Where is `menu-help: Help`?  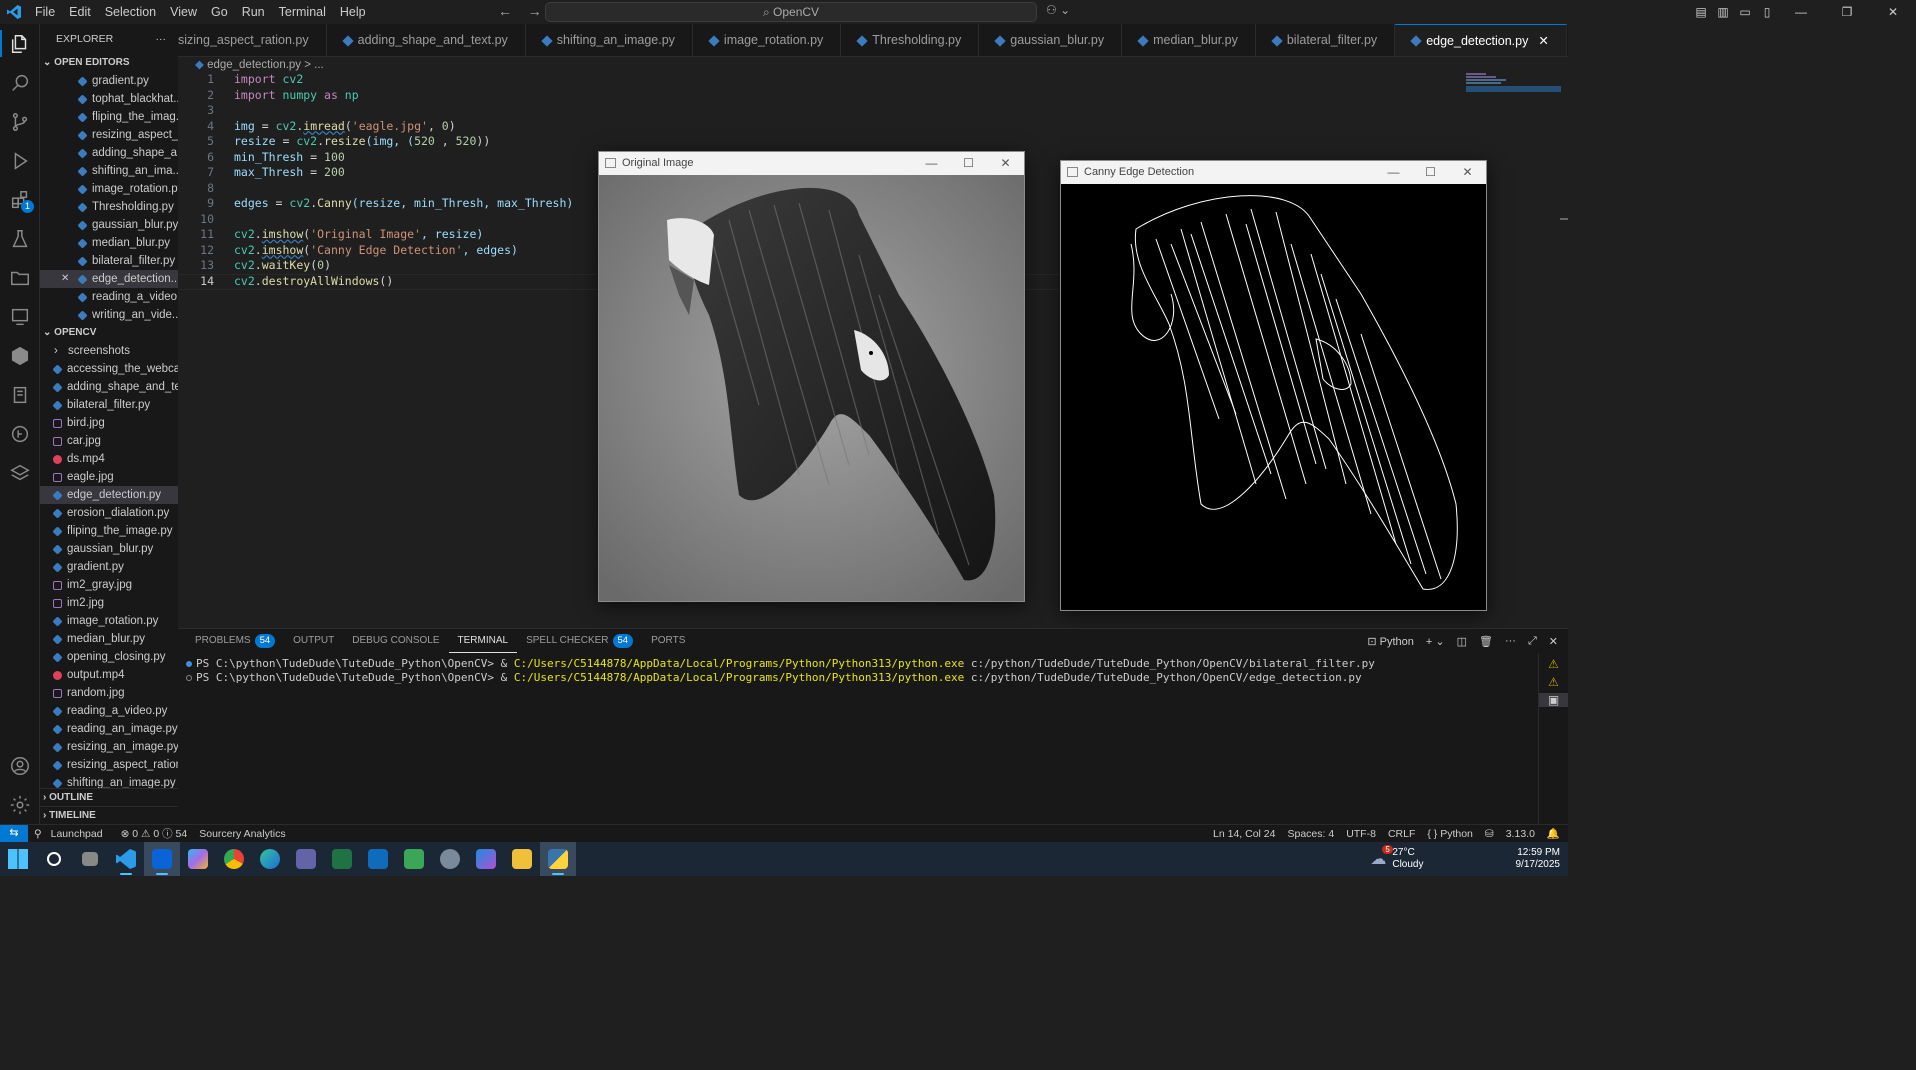 menu-help: Help is located at coordinates (353, 12).